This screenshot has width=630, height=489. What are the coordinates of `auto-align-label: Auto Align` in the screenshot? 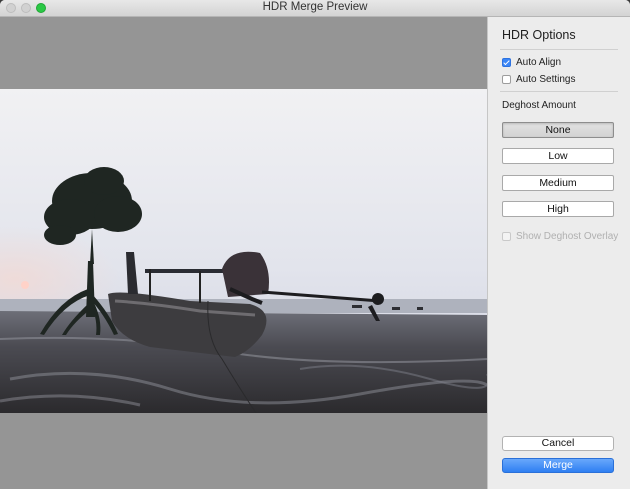 It's located at (539, 62).